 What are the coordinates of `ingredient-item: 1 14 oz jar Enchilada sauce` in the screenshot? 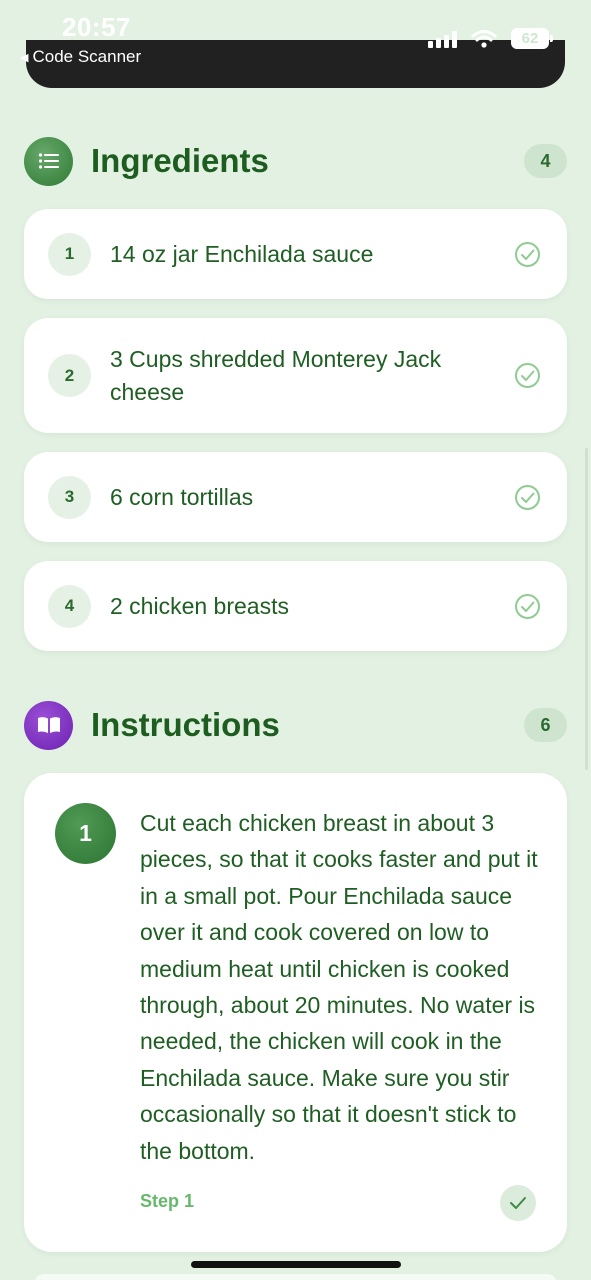 It's located at (295, 254).